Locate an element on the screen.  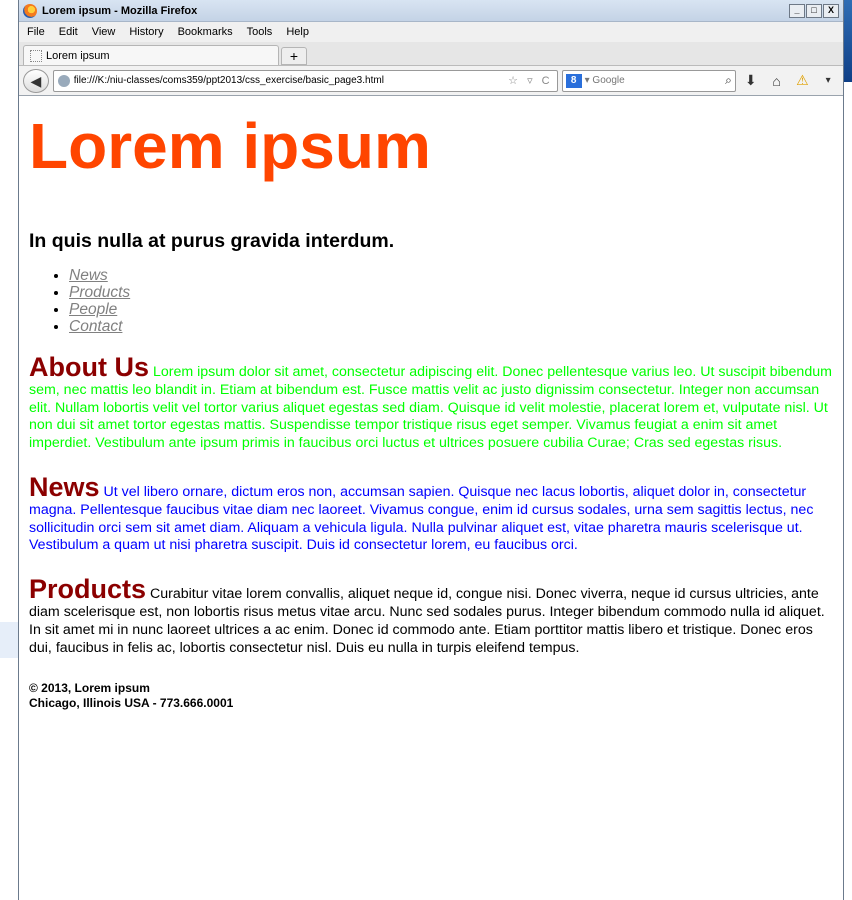
back-button: ◀ is located at coordinates (36, 80).